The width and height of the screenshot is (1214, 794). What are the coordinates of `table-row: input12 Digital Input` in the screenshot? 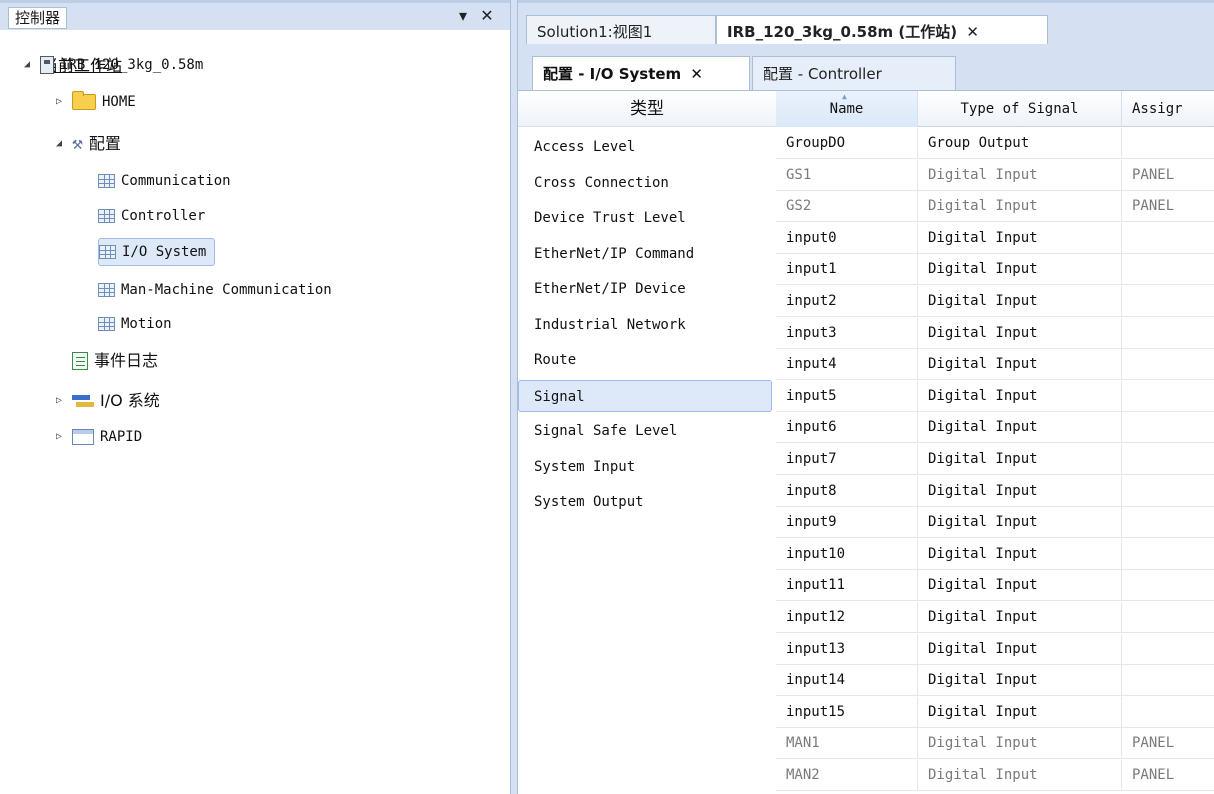 It's located at (995, 617).